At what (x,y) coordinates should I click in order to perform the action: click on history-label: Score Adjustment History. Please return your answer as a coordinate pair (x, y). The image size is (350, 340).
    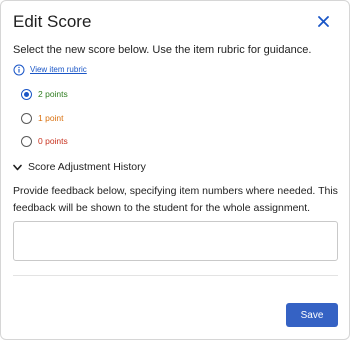
    Looking at the image, I should click on (87, 167).